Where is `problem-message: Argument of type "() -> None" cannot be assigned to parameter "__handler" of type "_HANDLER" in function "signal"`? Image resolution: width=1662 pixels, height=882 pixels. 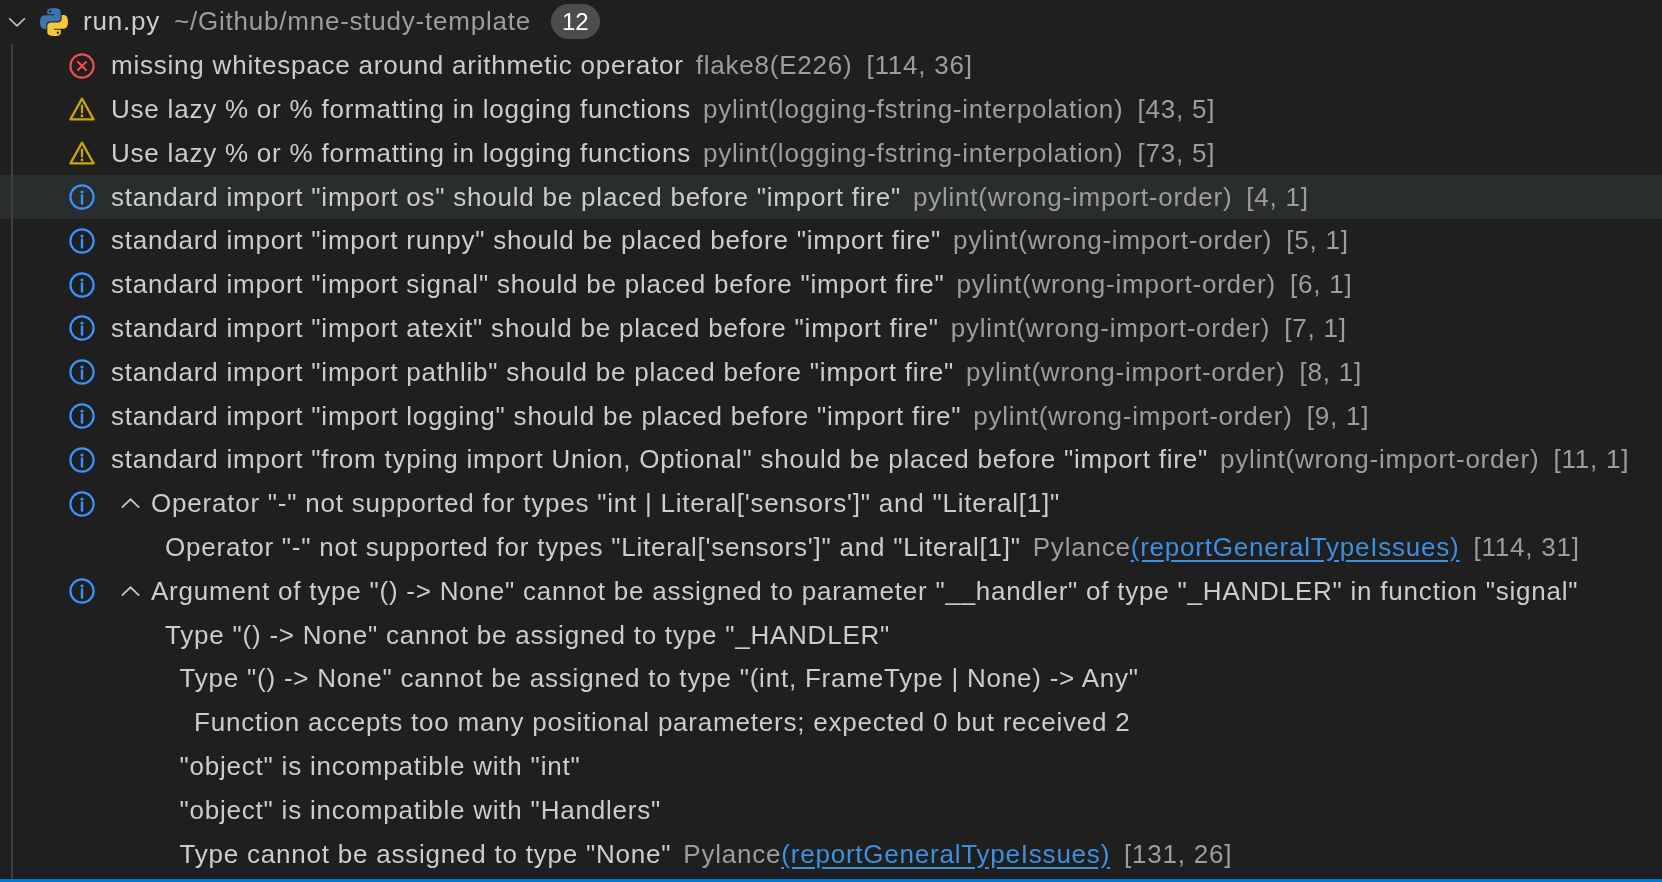 problem-message: Argument of type "() -> None" cannot be assigned to parameter "__handler" of type "_HANDLER" in function "signal" is located at coordinates (865, 591).